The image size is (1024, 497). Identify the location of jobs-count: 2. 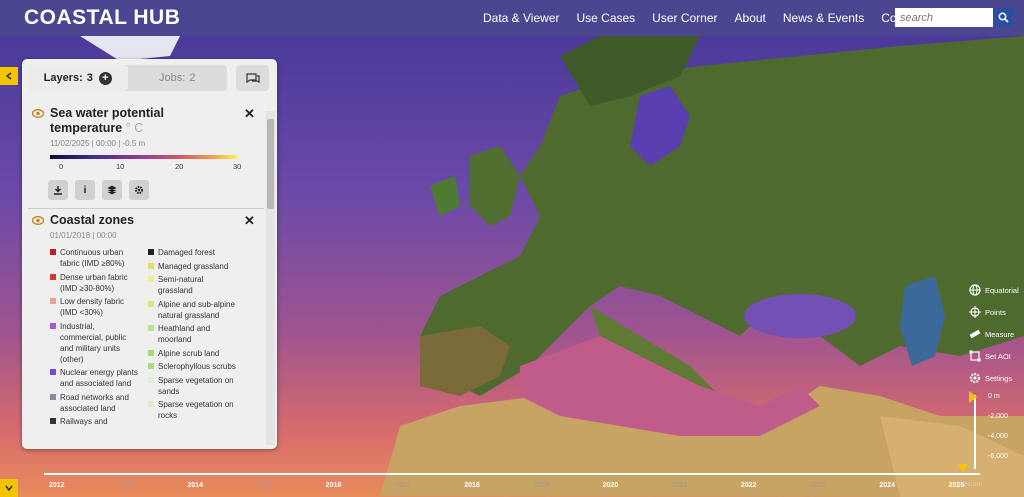
(192, 78).